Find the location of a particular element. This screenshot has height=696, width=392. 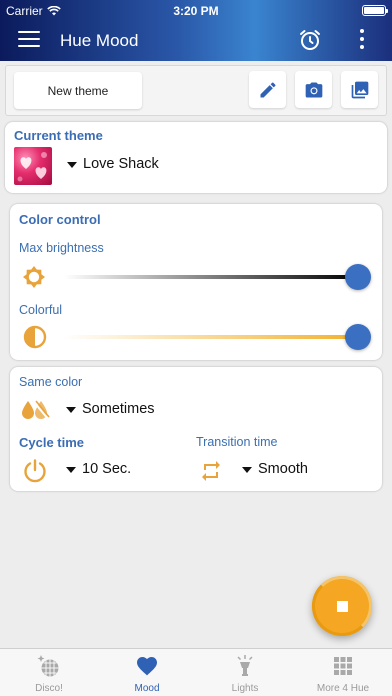

tab-lights: Lights is located at coordinates (245, 672).